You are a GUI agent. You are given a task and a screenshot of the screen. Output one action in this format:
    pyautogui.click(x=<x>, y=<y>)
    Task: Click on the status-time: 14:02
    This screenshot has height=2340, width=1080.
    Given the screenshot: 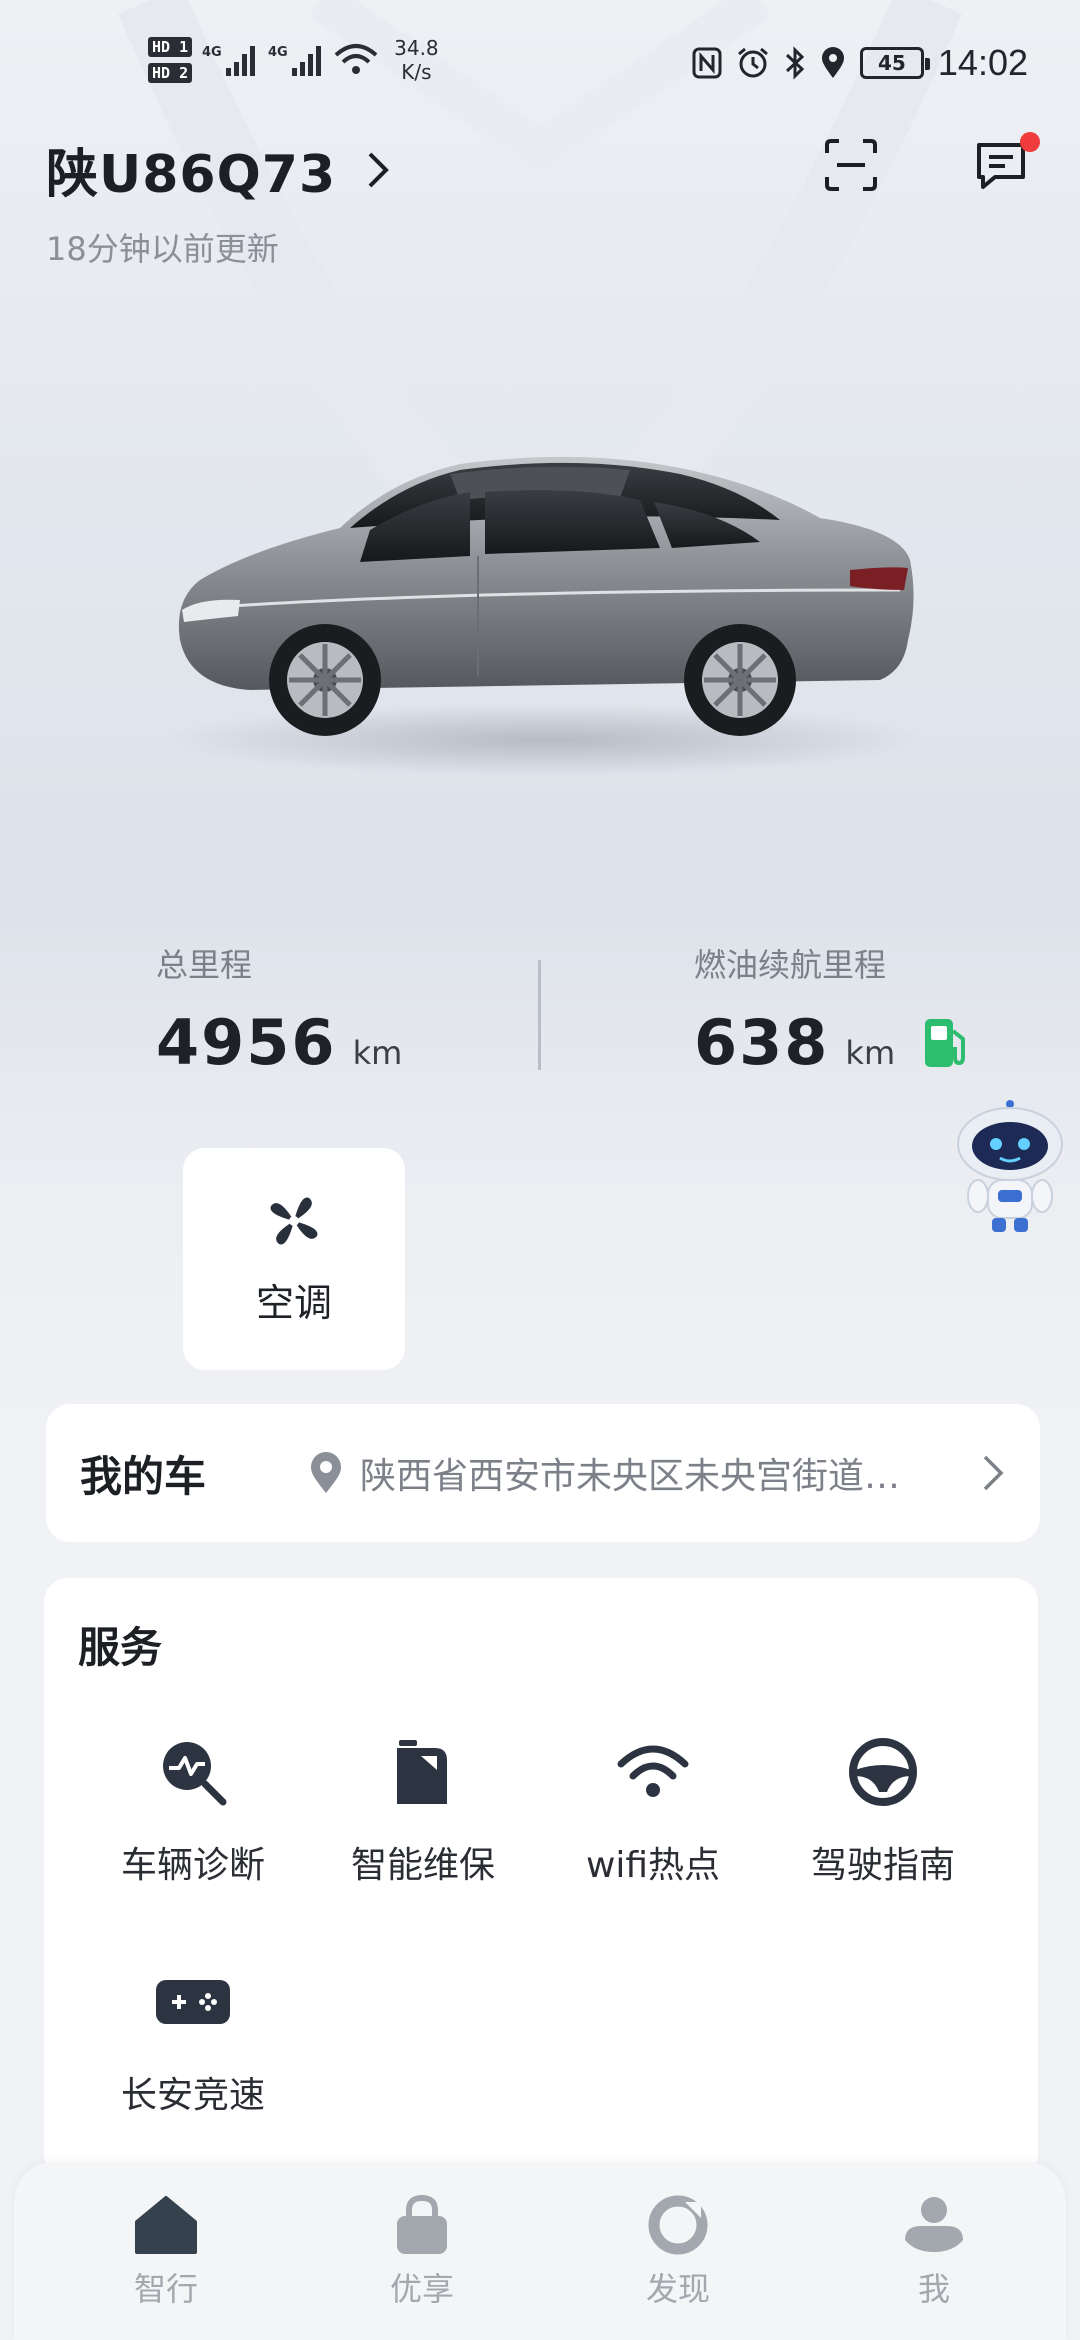 What is the action you would take?
    pyautogui.click(x=982, y=62)
    